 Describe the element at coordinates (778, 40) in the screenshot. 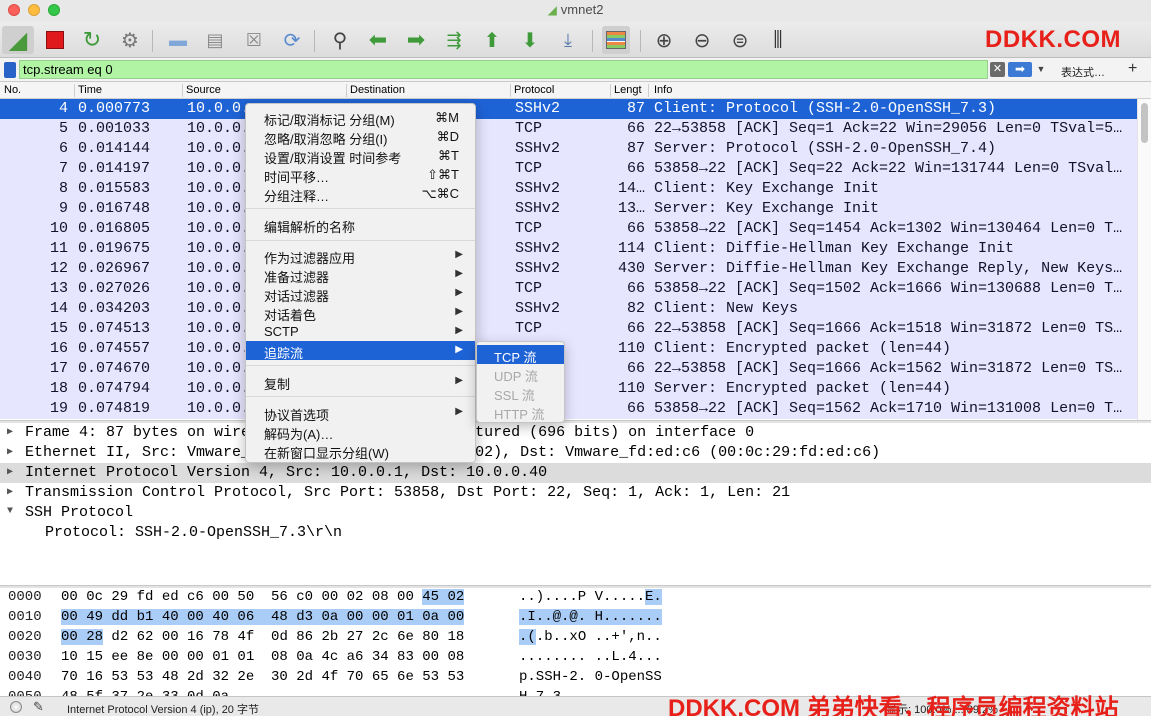

I see `resize-columns-button: ⫼` at that location.